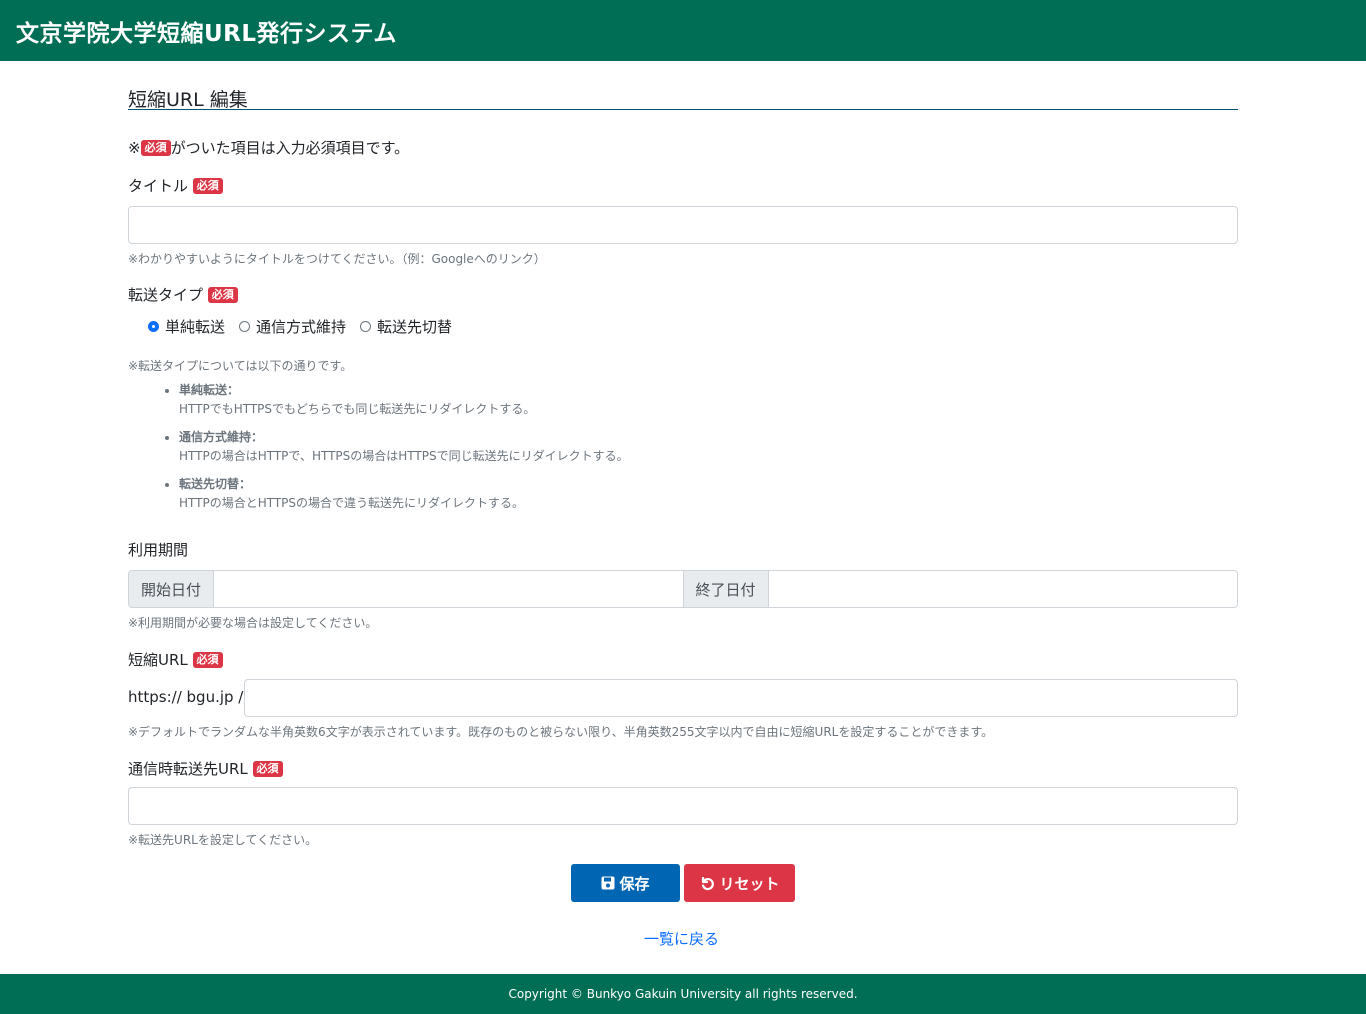  I want to click on end-date-label: 終了日付, so click(726, 589).